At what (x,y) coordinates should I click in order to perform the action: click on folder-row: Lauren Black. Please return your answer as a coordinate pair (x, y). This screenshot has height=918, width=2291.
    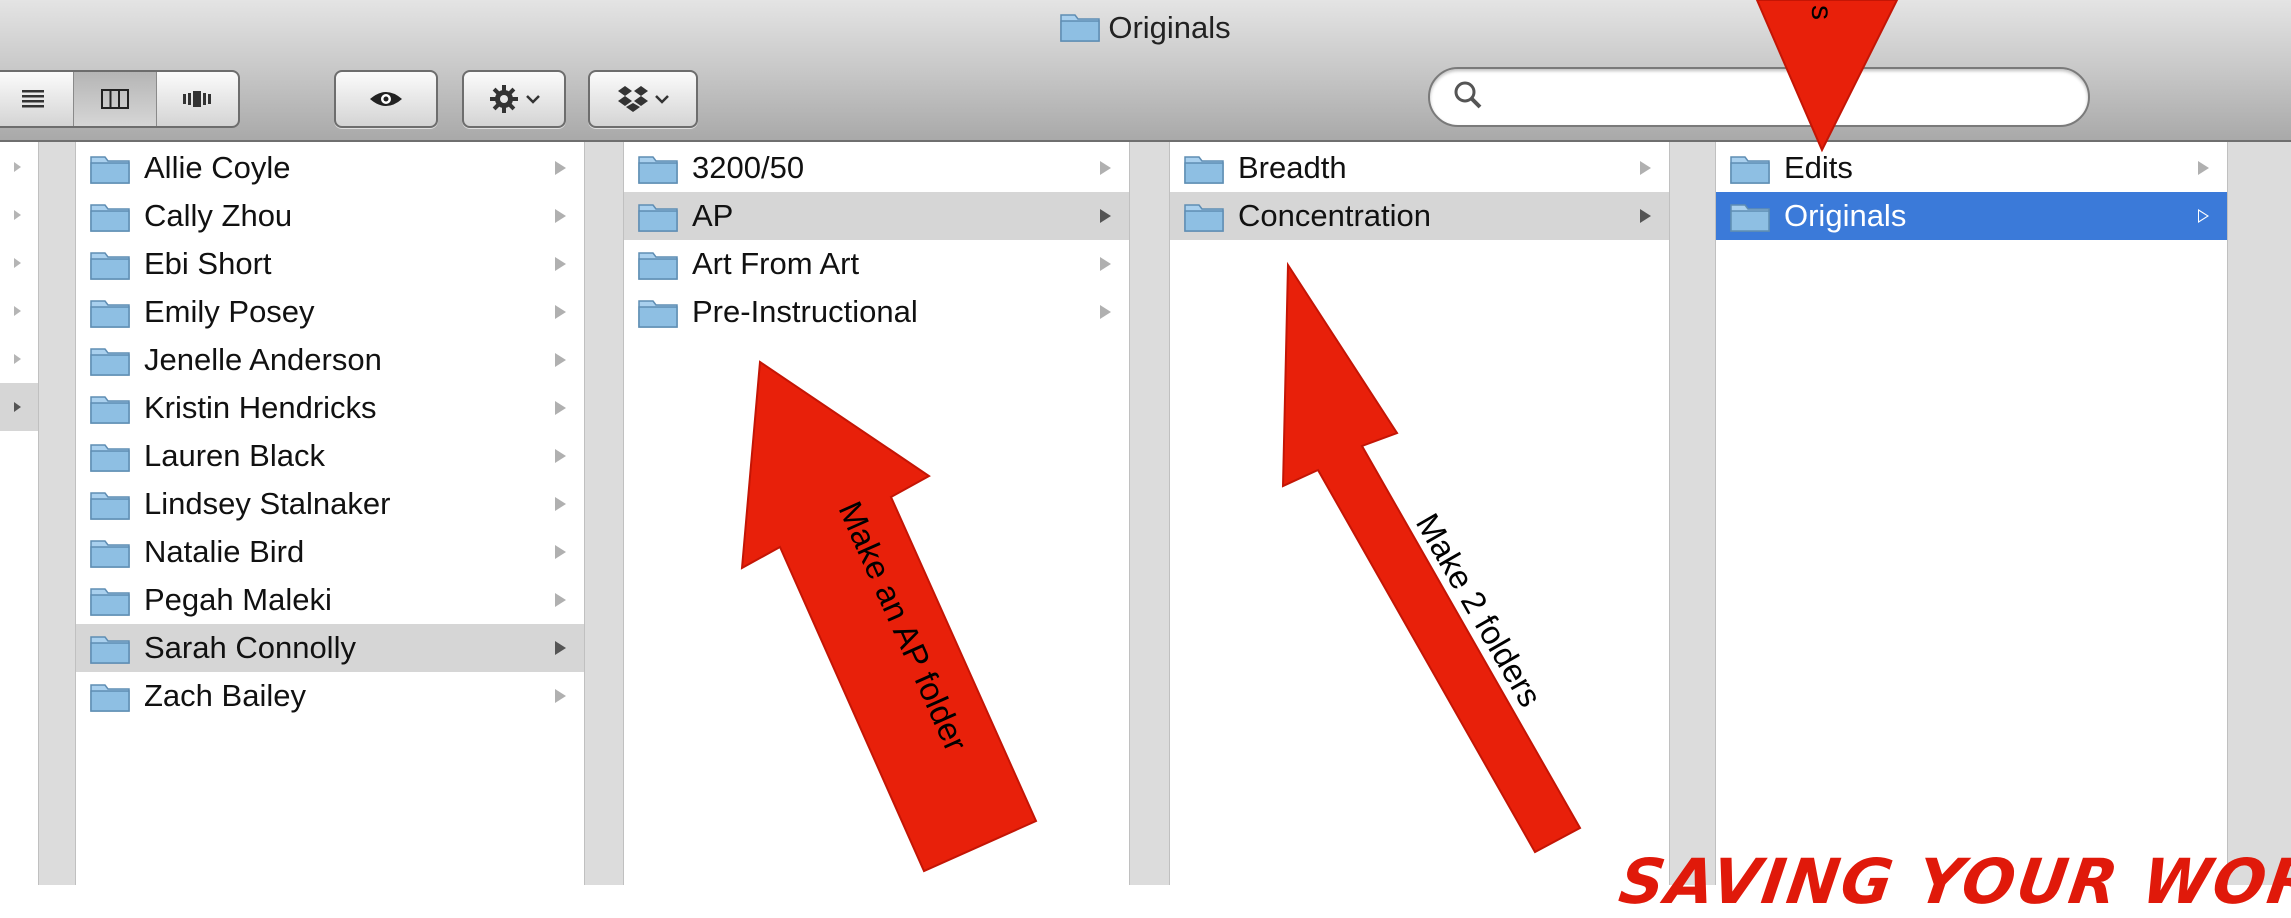
    Looking at the image, I should click on (330, 456).